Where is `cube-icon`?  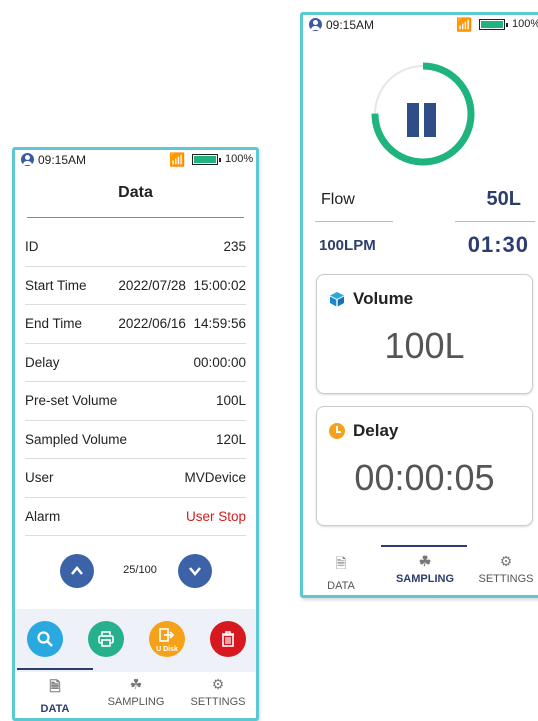
cube-icon is located at coordinates (337, 299).